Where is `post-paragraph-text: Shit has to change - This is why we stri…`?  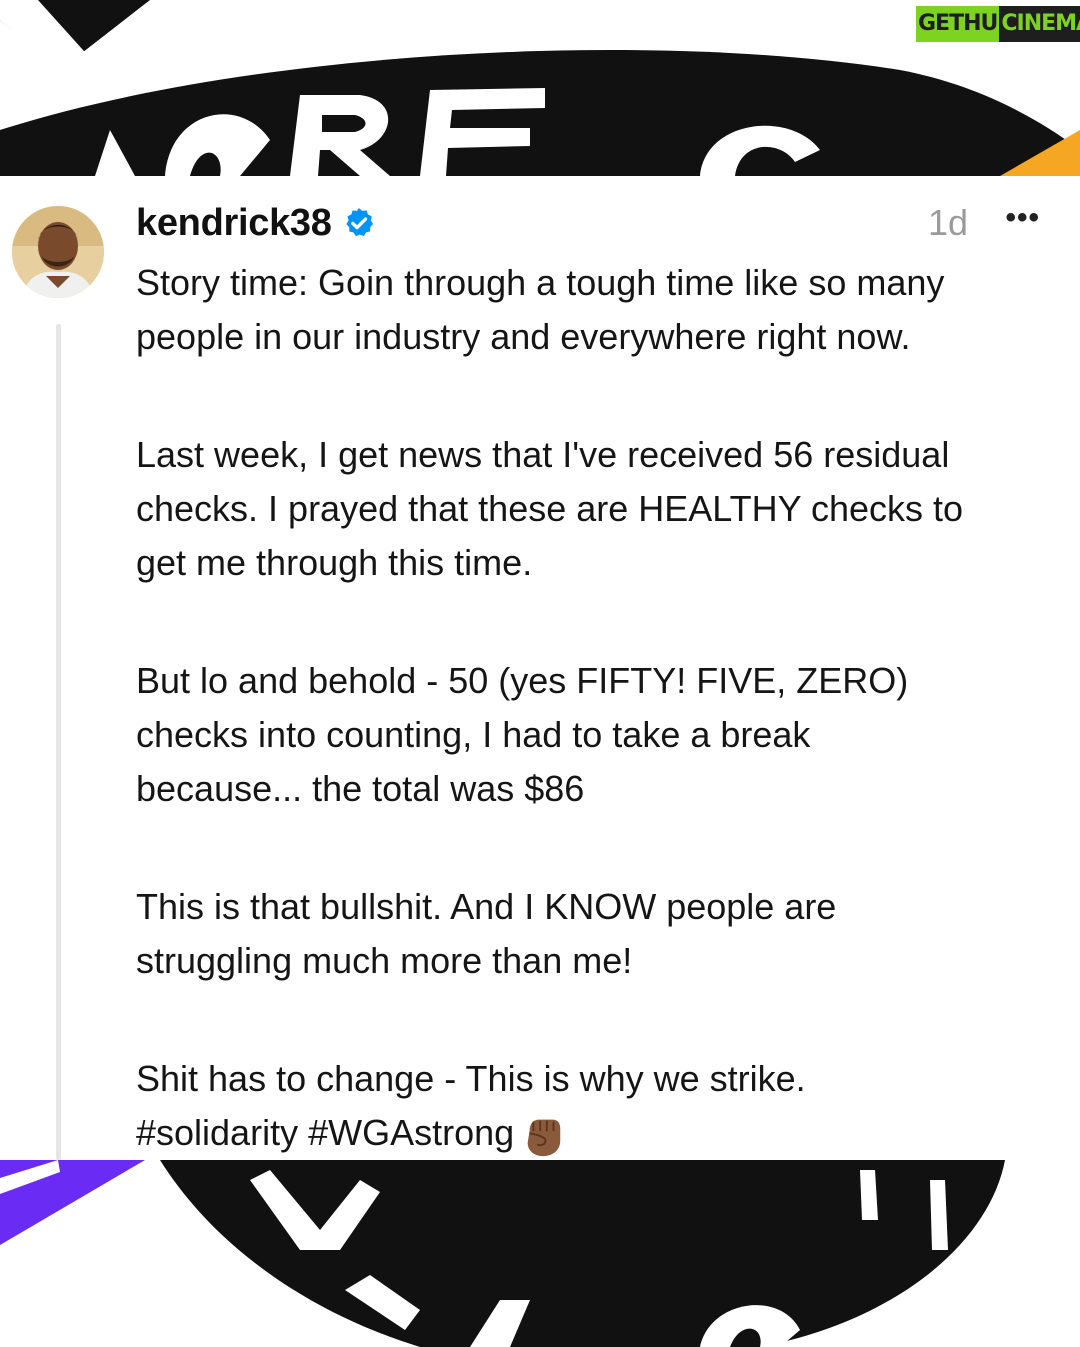 post-paragraph-text: Shit has to change - This is why we stri… is located at coordinates (471, 1105).